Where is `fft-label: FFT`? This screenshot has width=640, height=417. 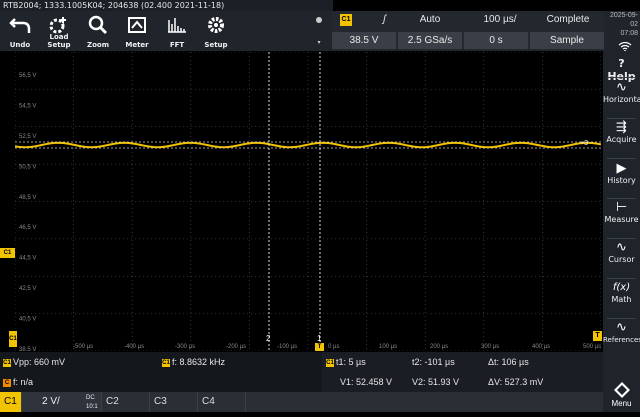
fft-label: FFT is located at coordinates (177, 45).